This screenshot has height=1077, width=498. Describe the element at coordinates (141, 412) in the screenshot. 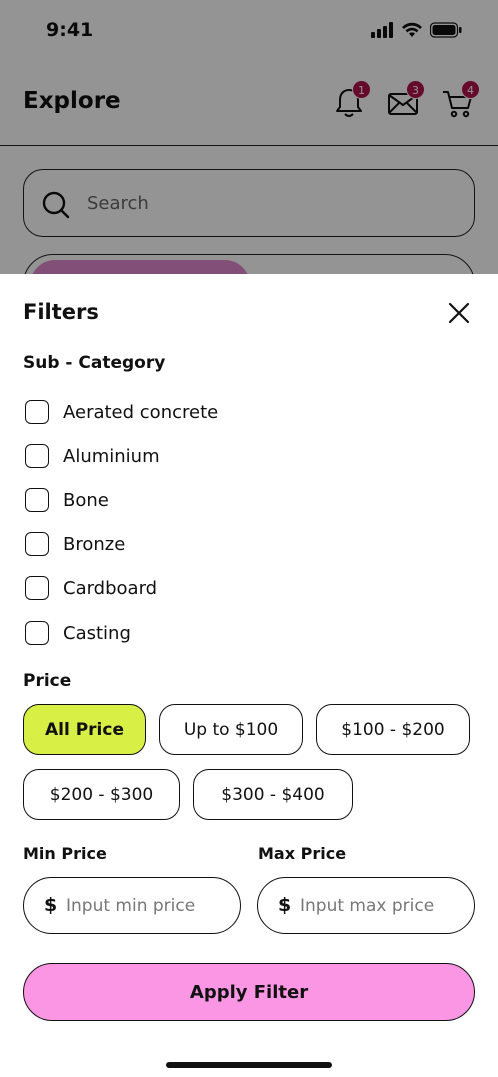

I see `checkbox-label: Aerated concrete` at that location.